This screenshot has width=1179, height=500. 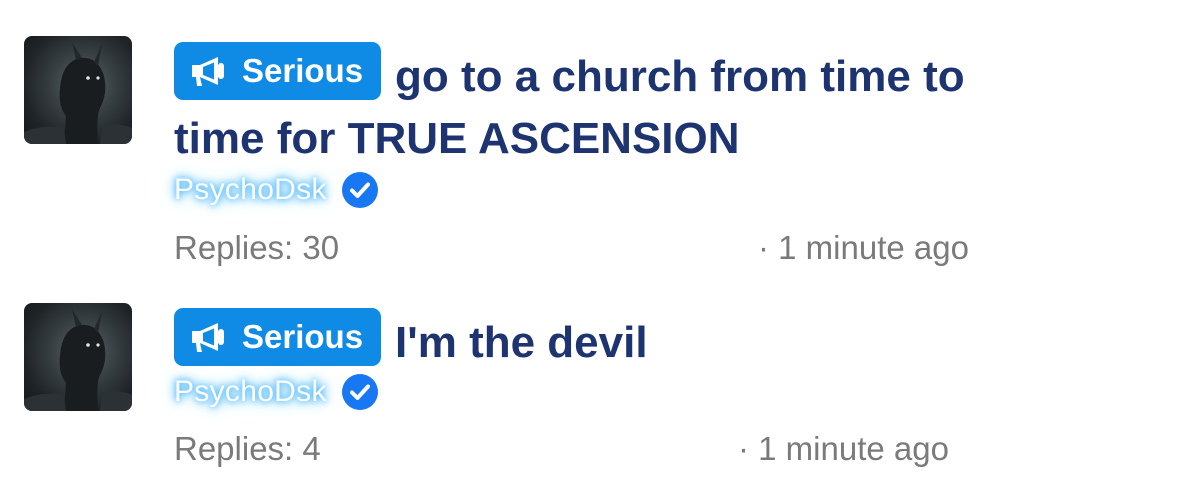 I want to click on thread-title: Serious I'm the devil, so click(x=624, y=341).